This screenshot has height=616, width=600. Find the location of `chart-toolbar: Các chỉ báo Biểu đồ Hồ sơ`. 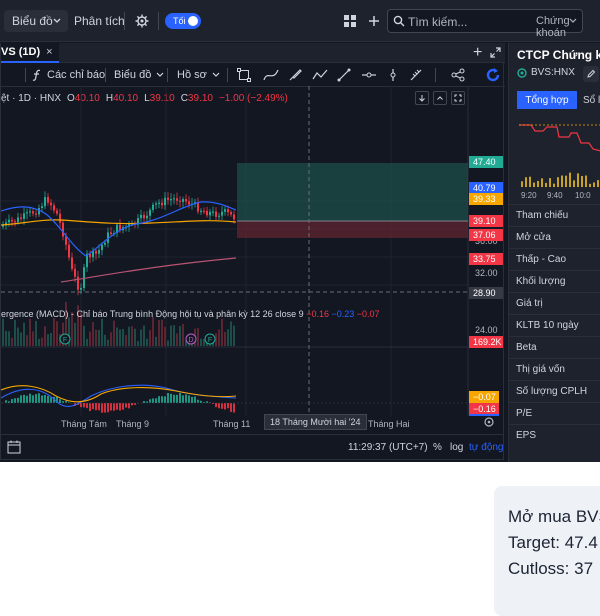

chart-toolbar: Các chỉ báo Biểu đồ Hồ sơ is located at coordinates (253, 75).